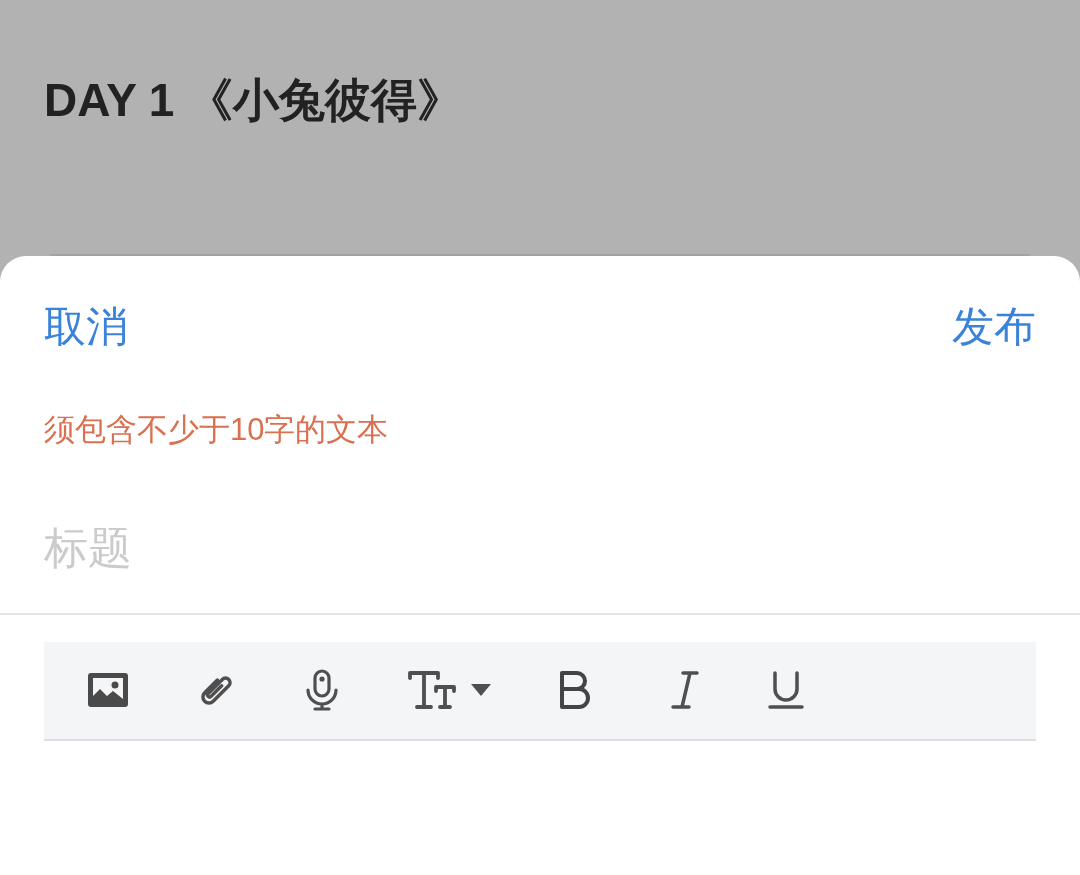 The width and height of the screenshot is (1080, 875). What do you see at coordinates (994, 327) in the screenshot?
I see `publish-button: 发布` at bounding box center [994, 327].